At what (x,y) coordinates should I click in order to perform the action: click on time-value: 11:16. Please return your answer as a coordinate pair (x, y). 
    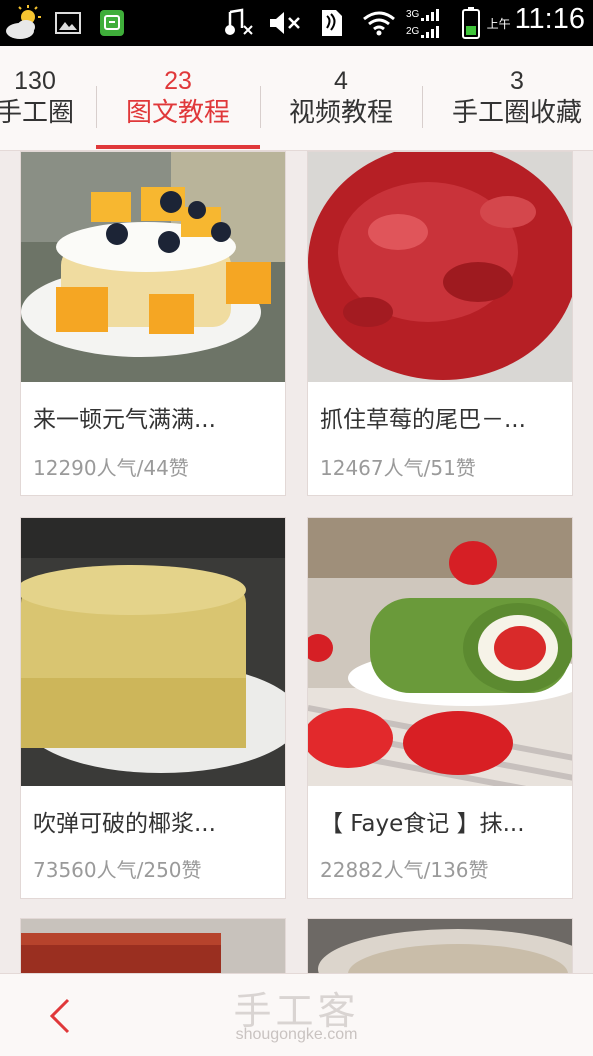
    Looking at the image, I should click on (549, 19).